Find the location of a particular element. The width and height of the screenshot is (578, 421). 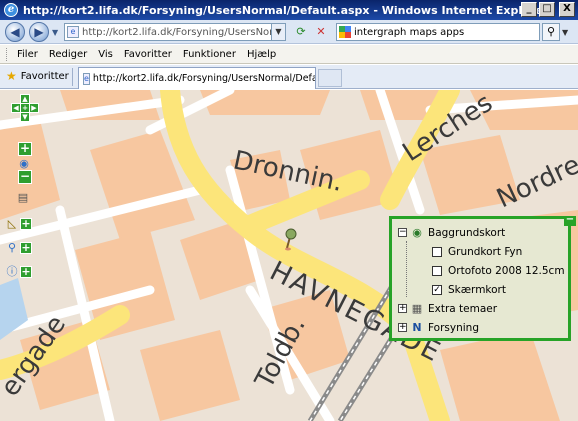

favorites-label: Favoritter is located at coordinates (44, 76).